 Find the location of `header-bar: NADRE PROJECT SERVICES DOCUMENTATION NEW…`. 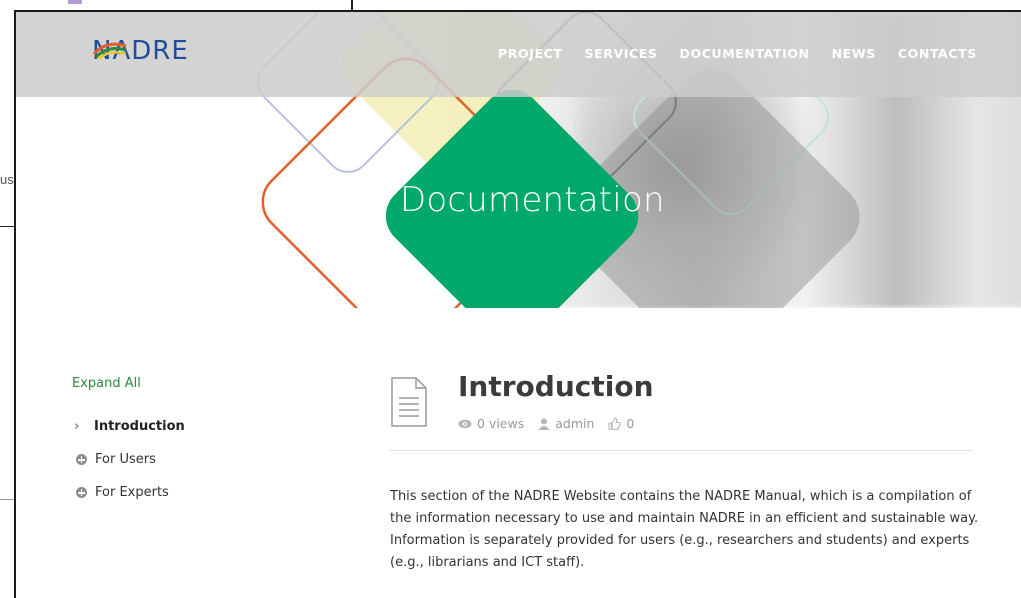

header-bar: NADRE PROJECT SERVICES DOCUMENTATION NEW… is located at coordinates (518, 54).